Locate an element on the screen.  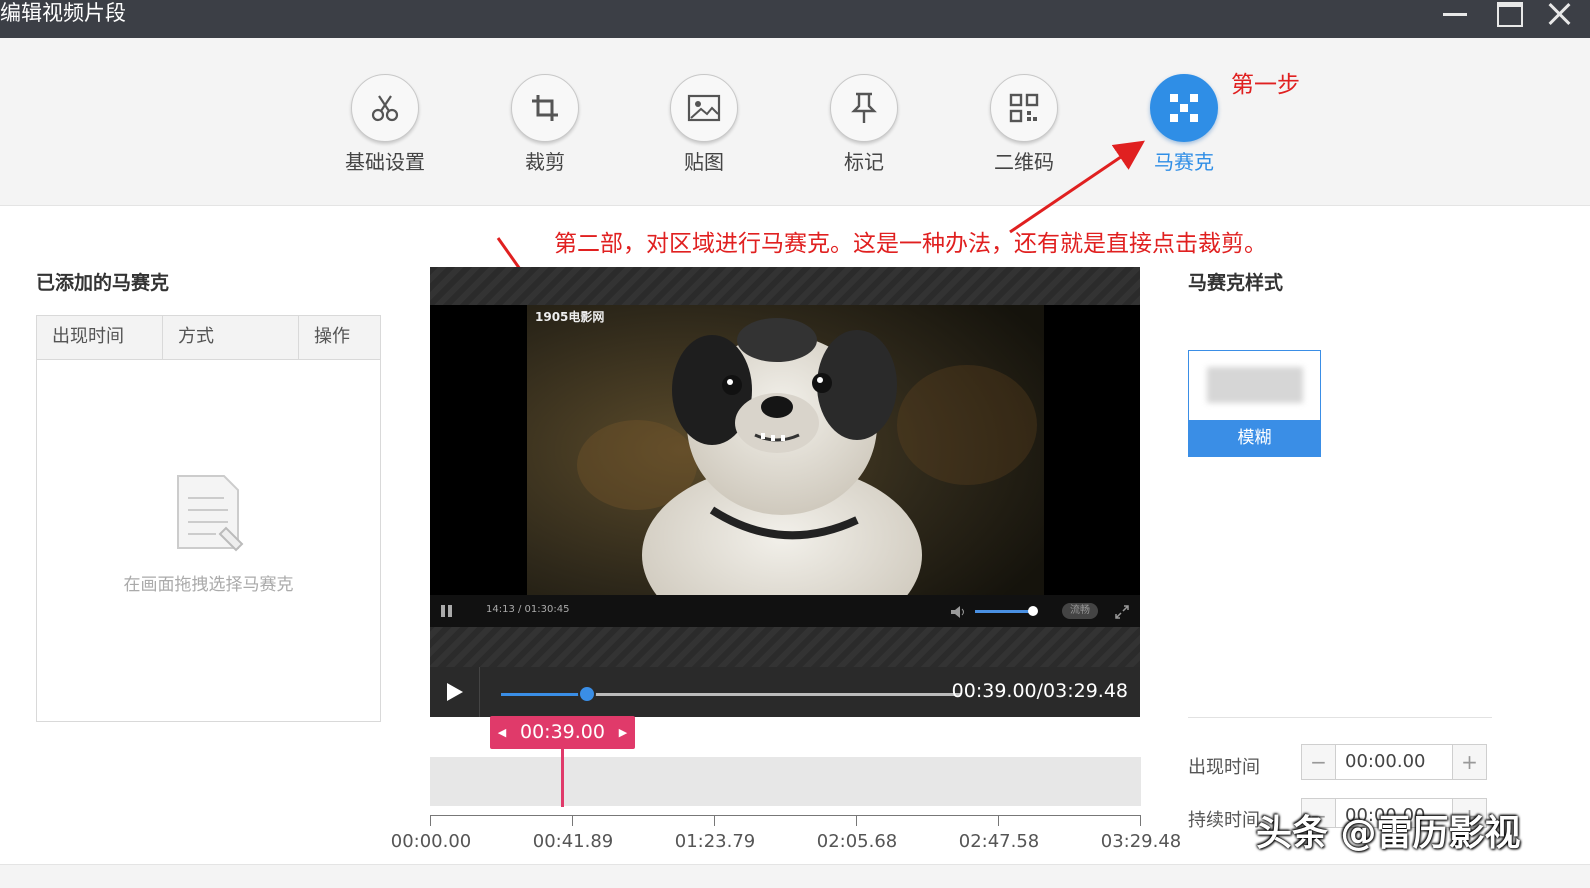
style-option-blur: 模糊 is located at coordinates (1254, 403).